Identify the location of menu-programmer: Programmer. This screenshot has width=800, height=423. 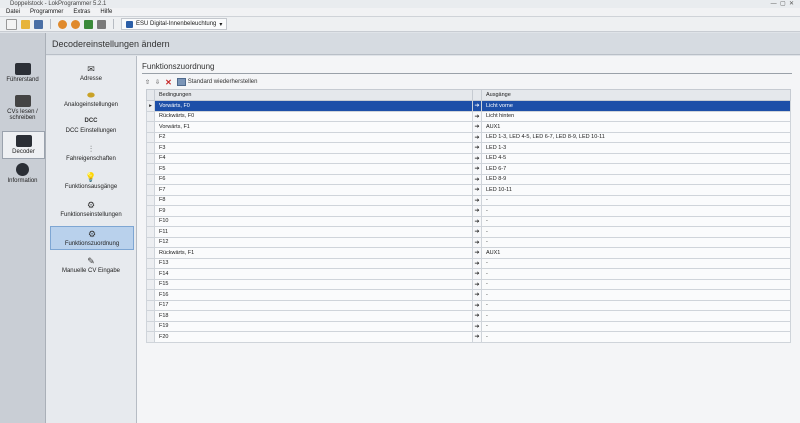
(46, 12).